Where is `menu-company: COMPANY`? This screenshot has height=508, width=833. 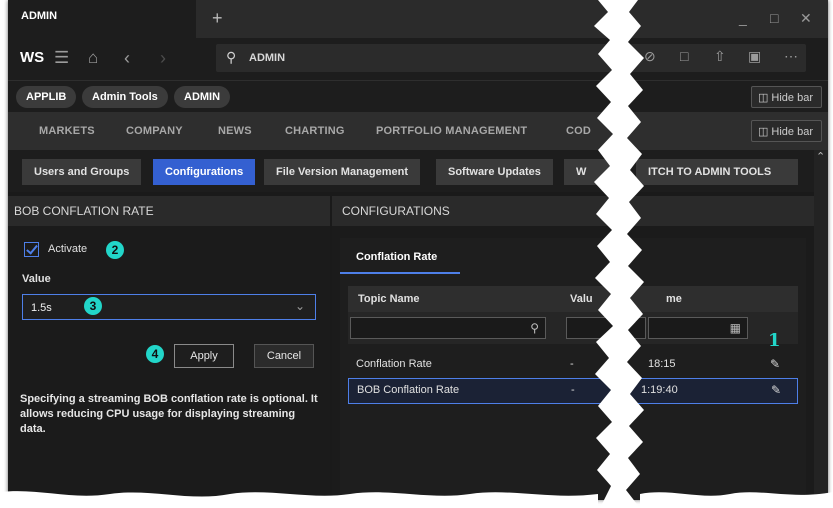
menu-company: COMPANY is located at coordinates (154, 131).